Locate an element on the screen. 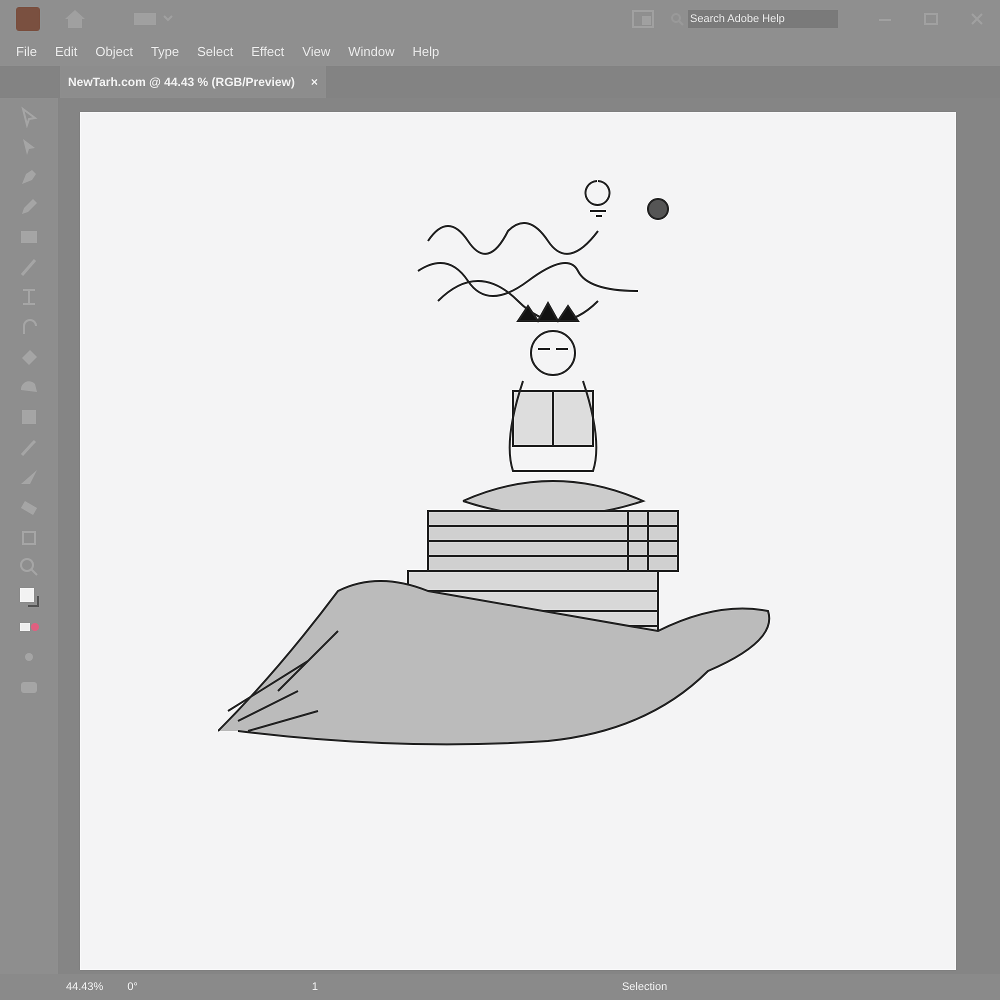  menu-item: Effect is located at coordinates (267, 52).